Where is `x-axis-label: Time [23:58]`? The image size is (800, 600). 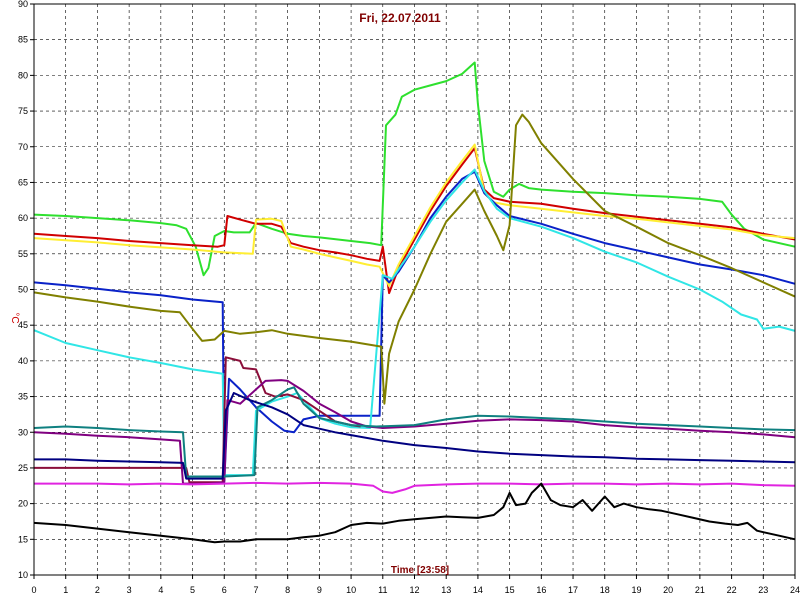 x-axis-label: Time [23:58] is located at coordinates (420, 570).